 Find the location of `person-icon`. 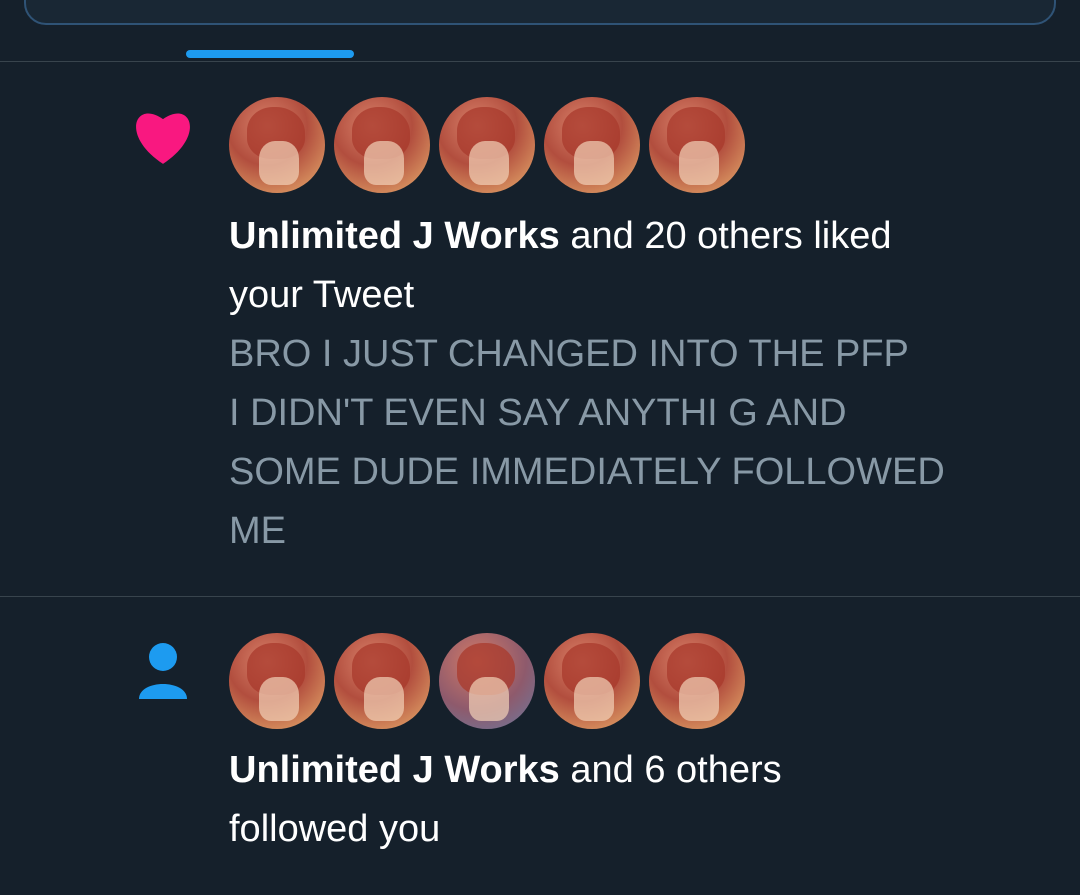

person-icon is located at coordinates (163, 673).